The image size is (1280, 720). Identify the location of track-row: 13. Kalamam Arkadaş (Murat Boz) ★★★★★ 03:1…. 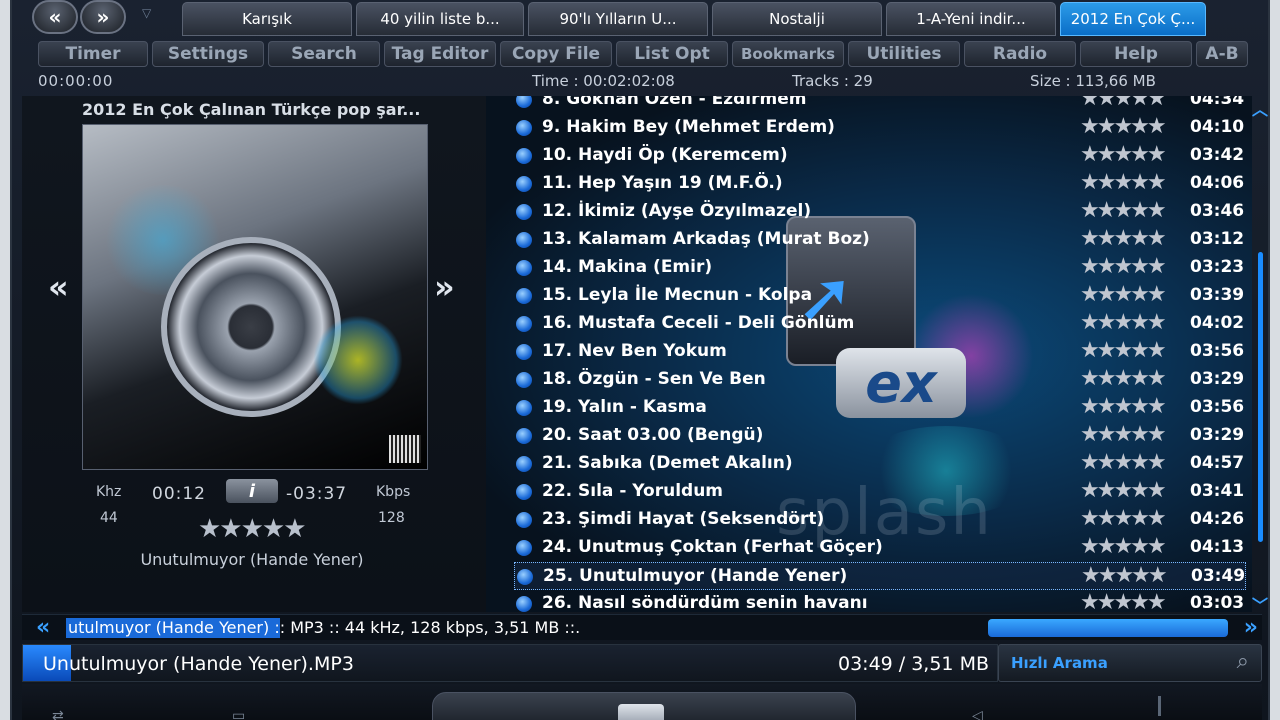
(880, 240).